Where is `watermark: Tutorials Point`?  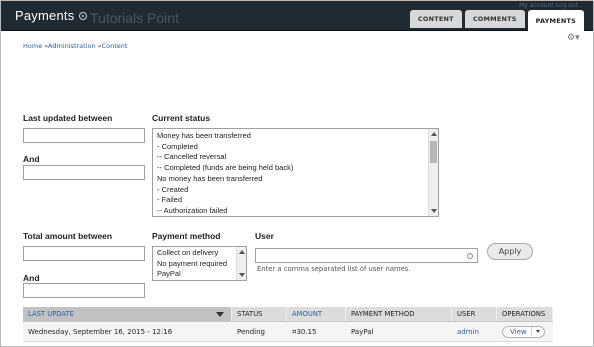
watermark: Tutorials Point is located at coordinates (134, 18).